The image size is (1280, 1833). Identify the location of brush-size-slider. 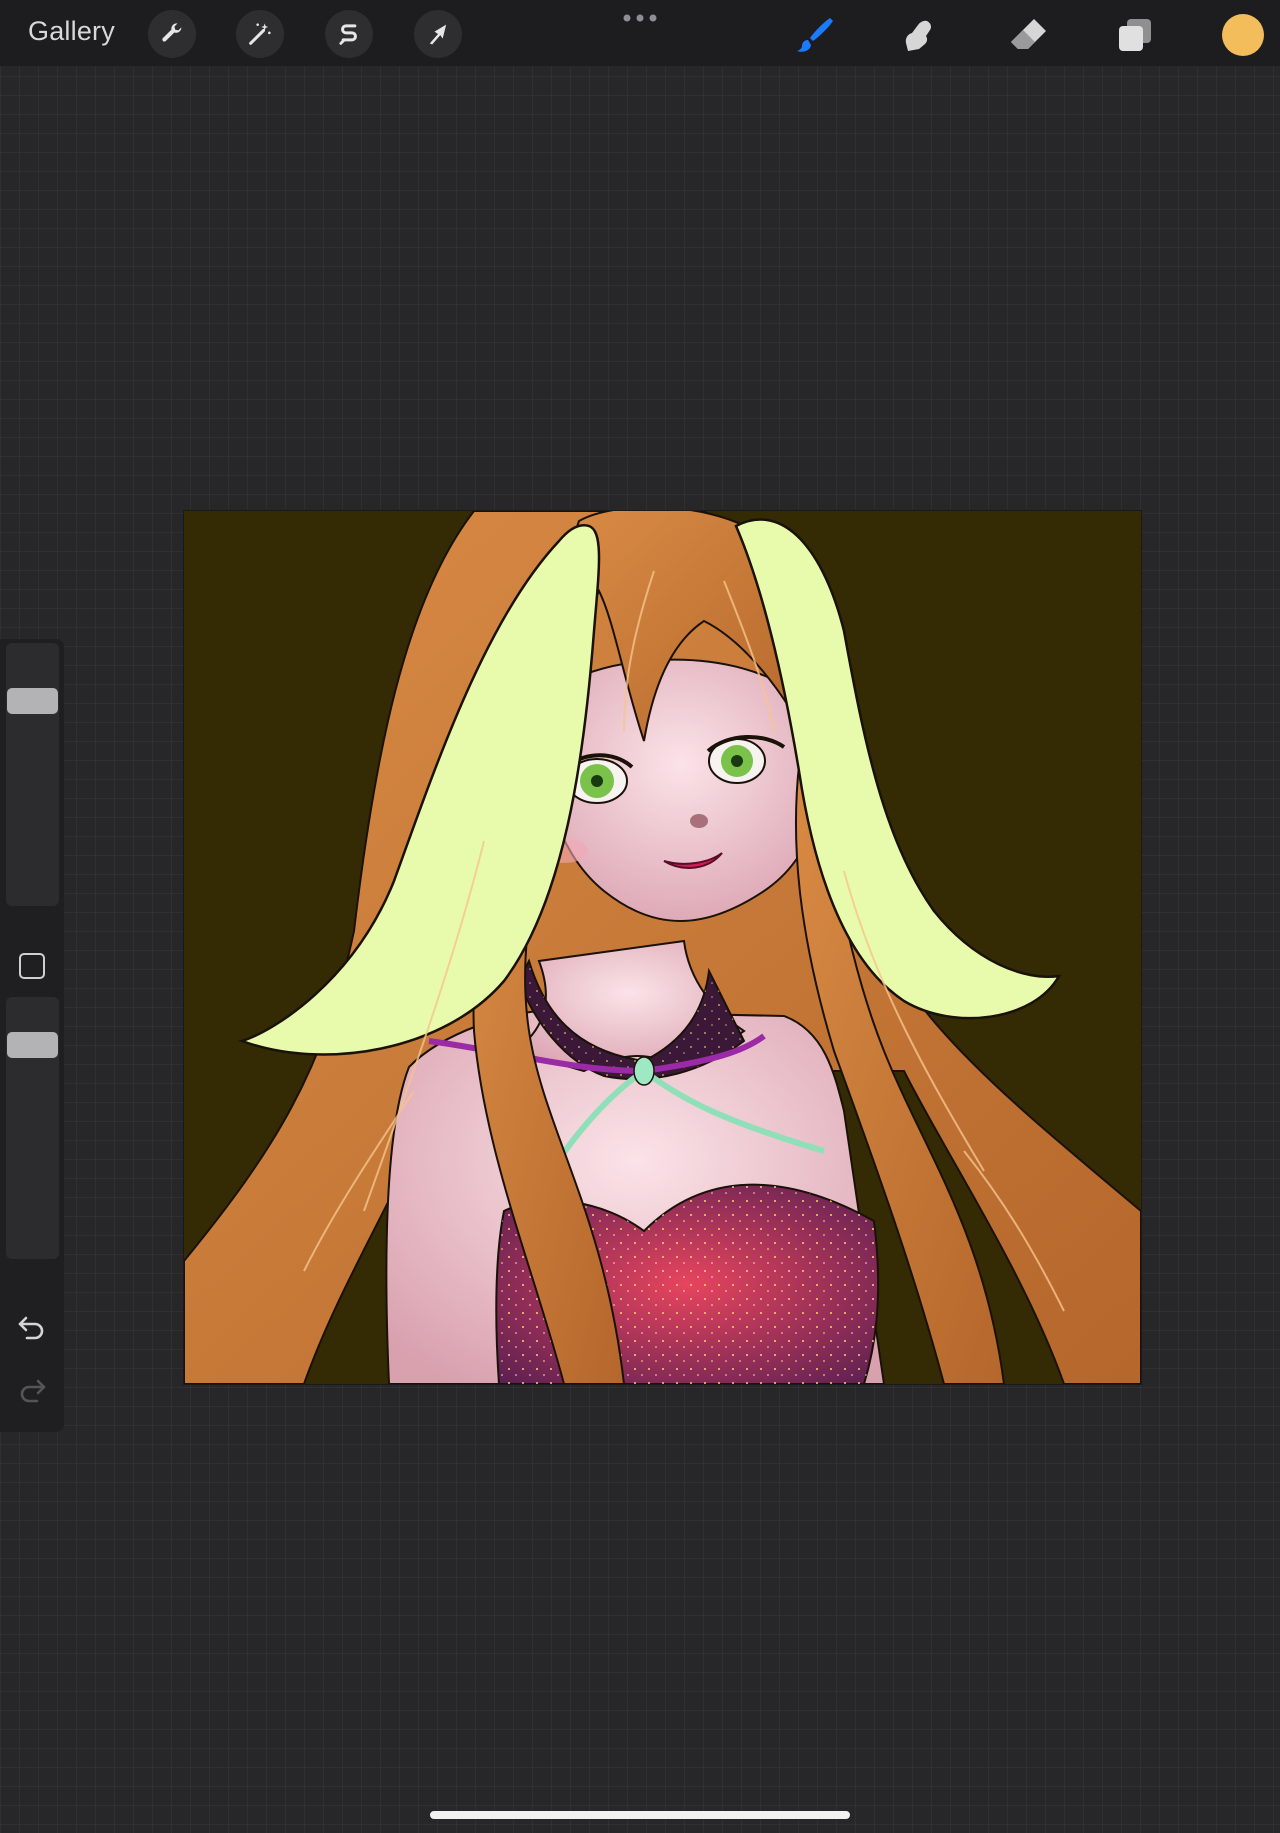
(32, 774).